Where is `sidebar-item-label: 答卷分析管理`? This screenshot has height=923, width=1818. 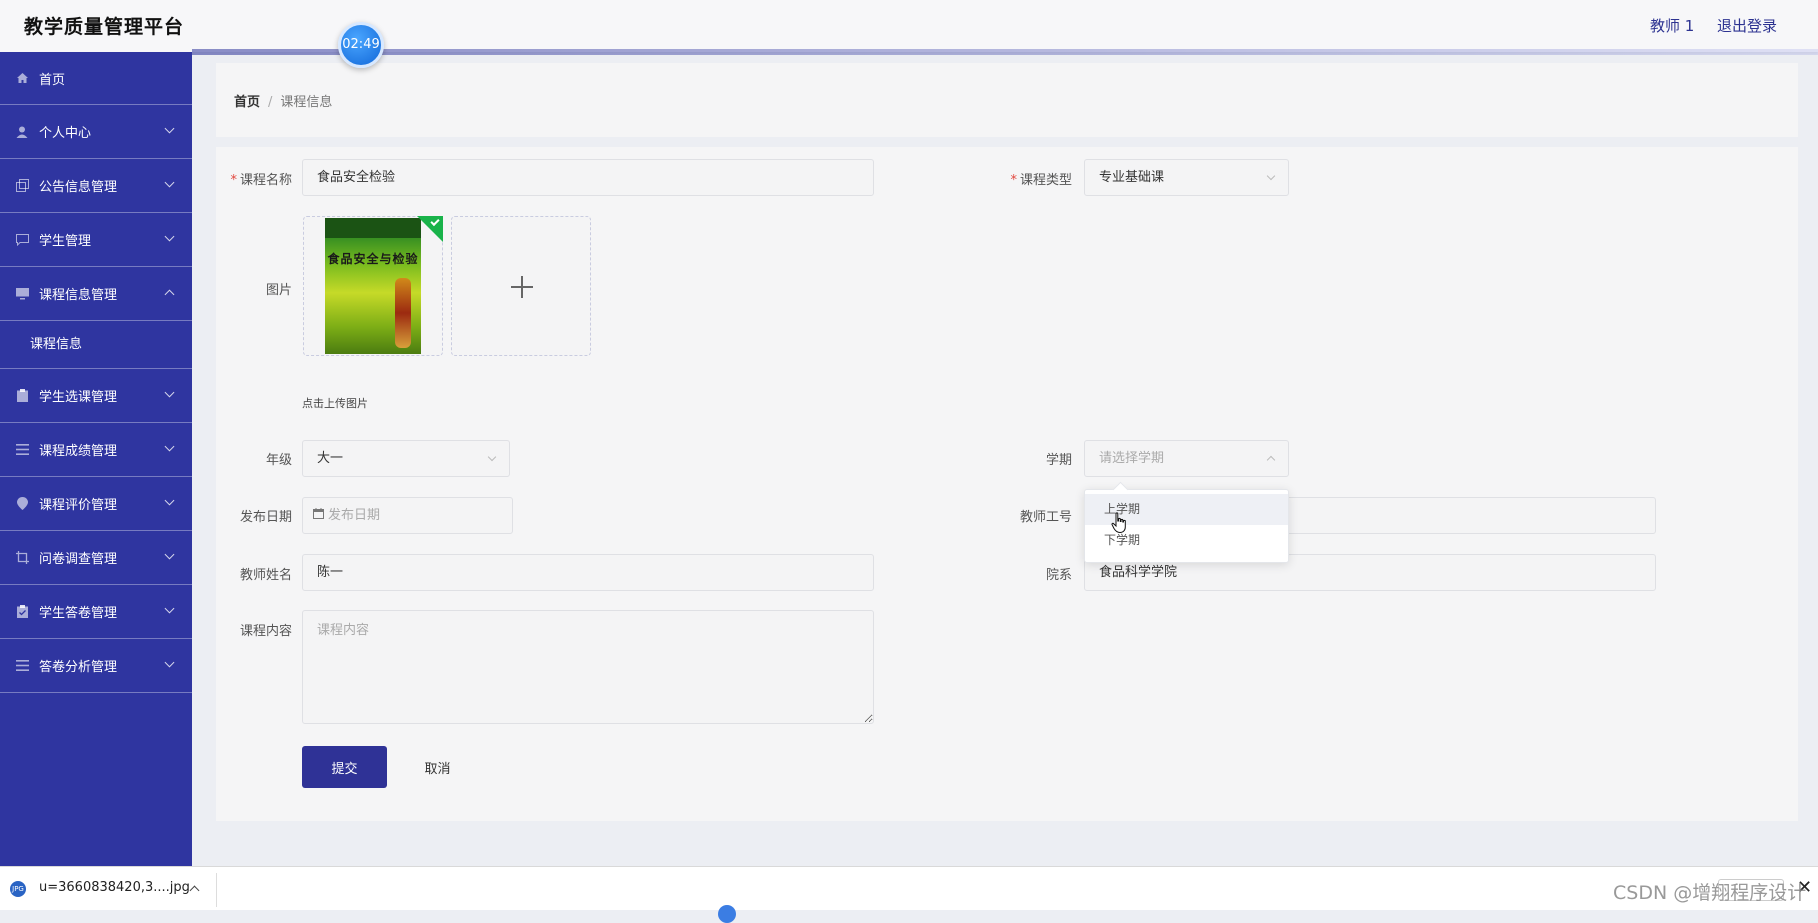
sidebar-item-label: 答卷分析管理 is located at coordinates (78, 667).